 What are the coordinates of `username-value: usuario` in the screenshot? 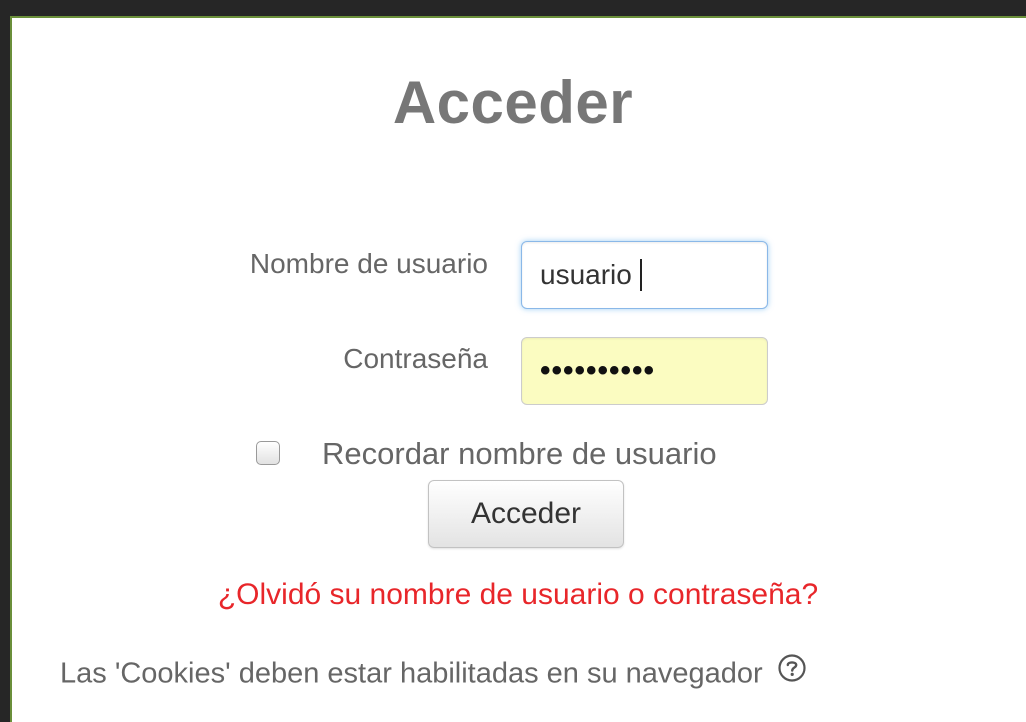 It's located at (586, 274).